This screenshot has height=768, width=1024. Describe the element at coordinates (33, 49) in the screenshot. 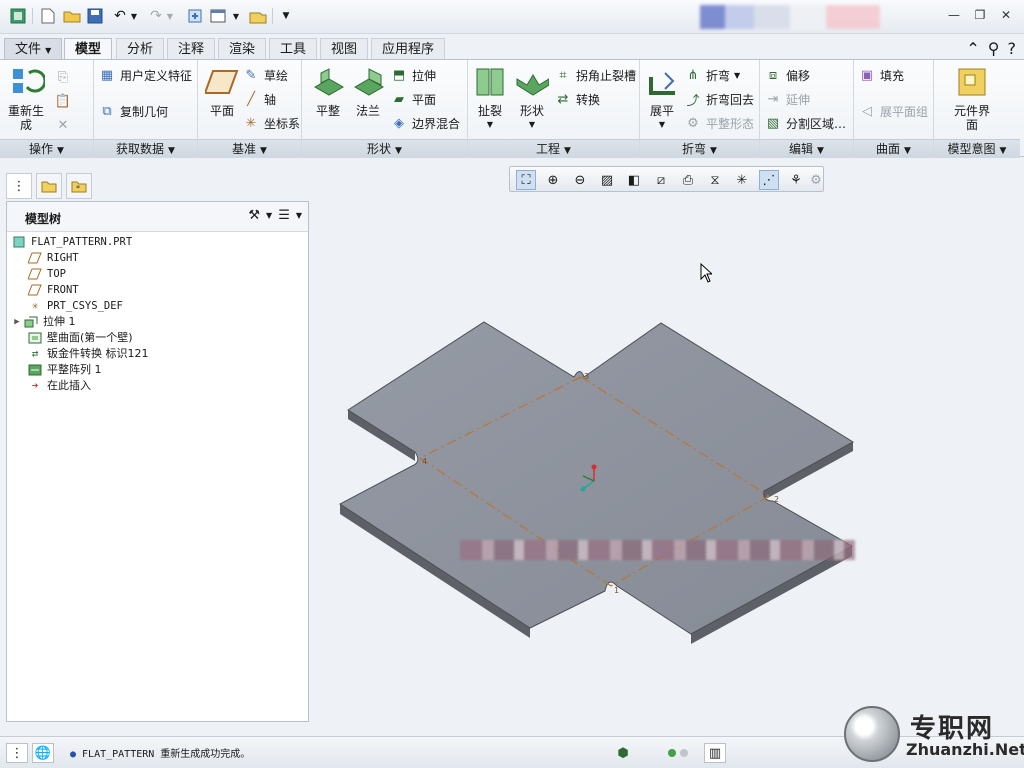

I see `tab-file: 文件 ▼` at that location.